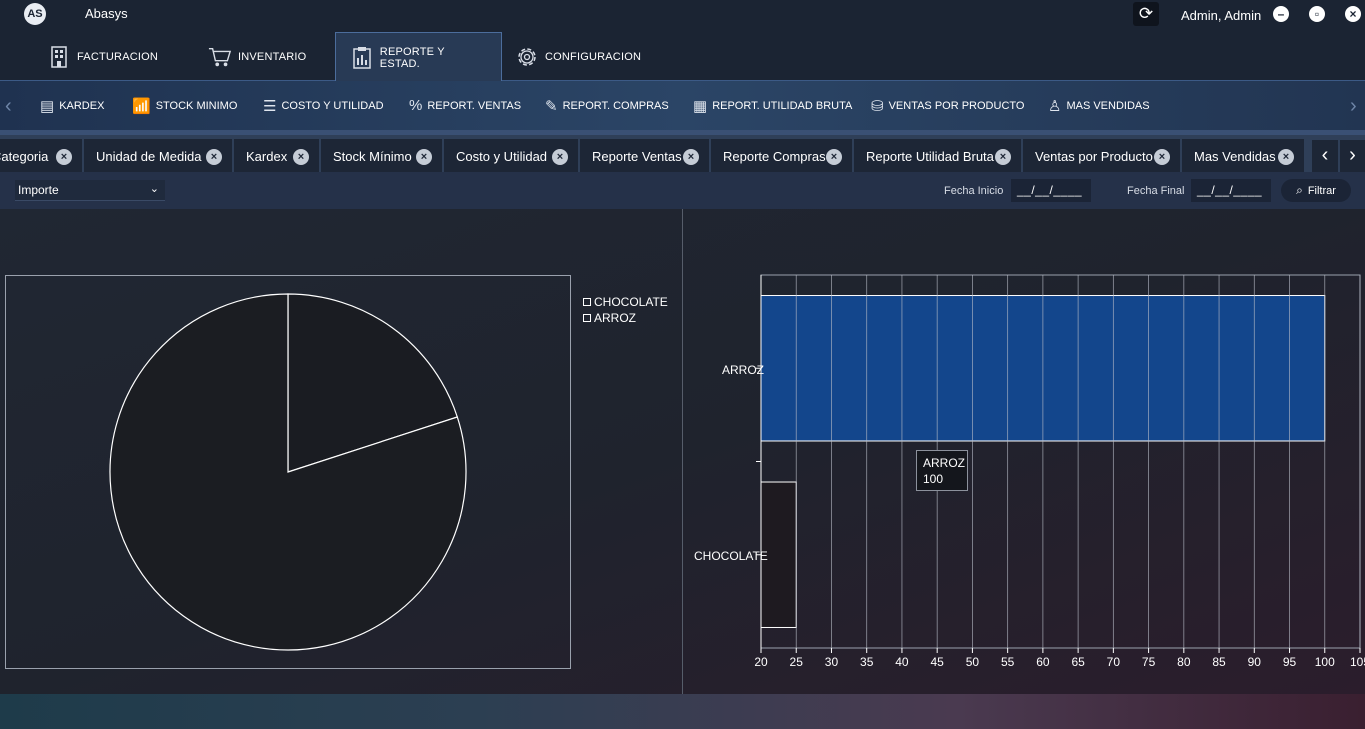 Image resolution: width=1365 pixels, height=729 pixels. I want to click on tooltip-value: 100, so click(933, 479).